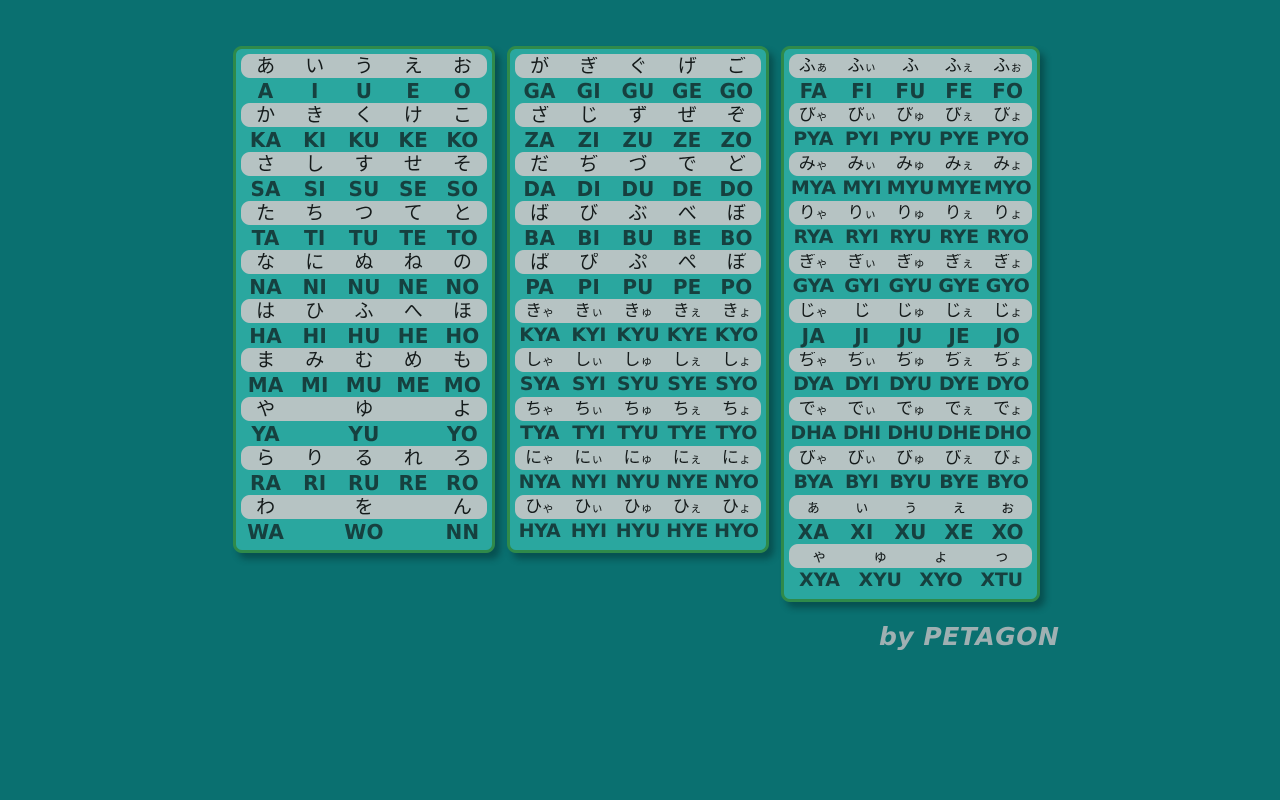 The width and height of the screenshot is (1280, 800). I want to click on romaji-cell: DYI, so click(862, 384).